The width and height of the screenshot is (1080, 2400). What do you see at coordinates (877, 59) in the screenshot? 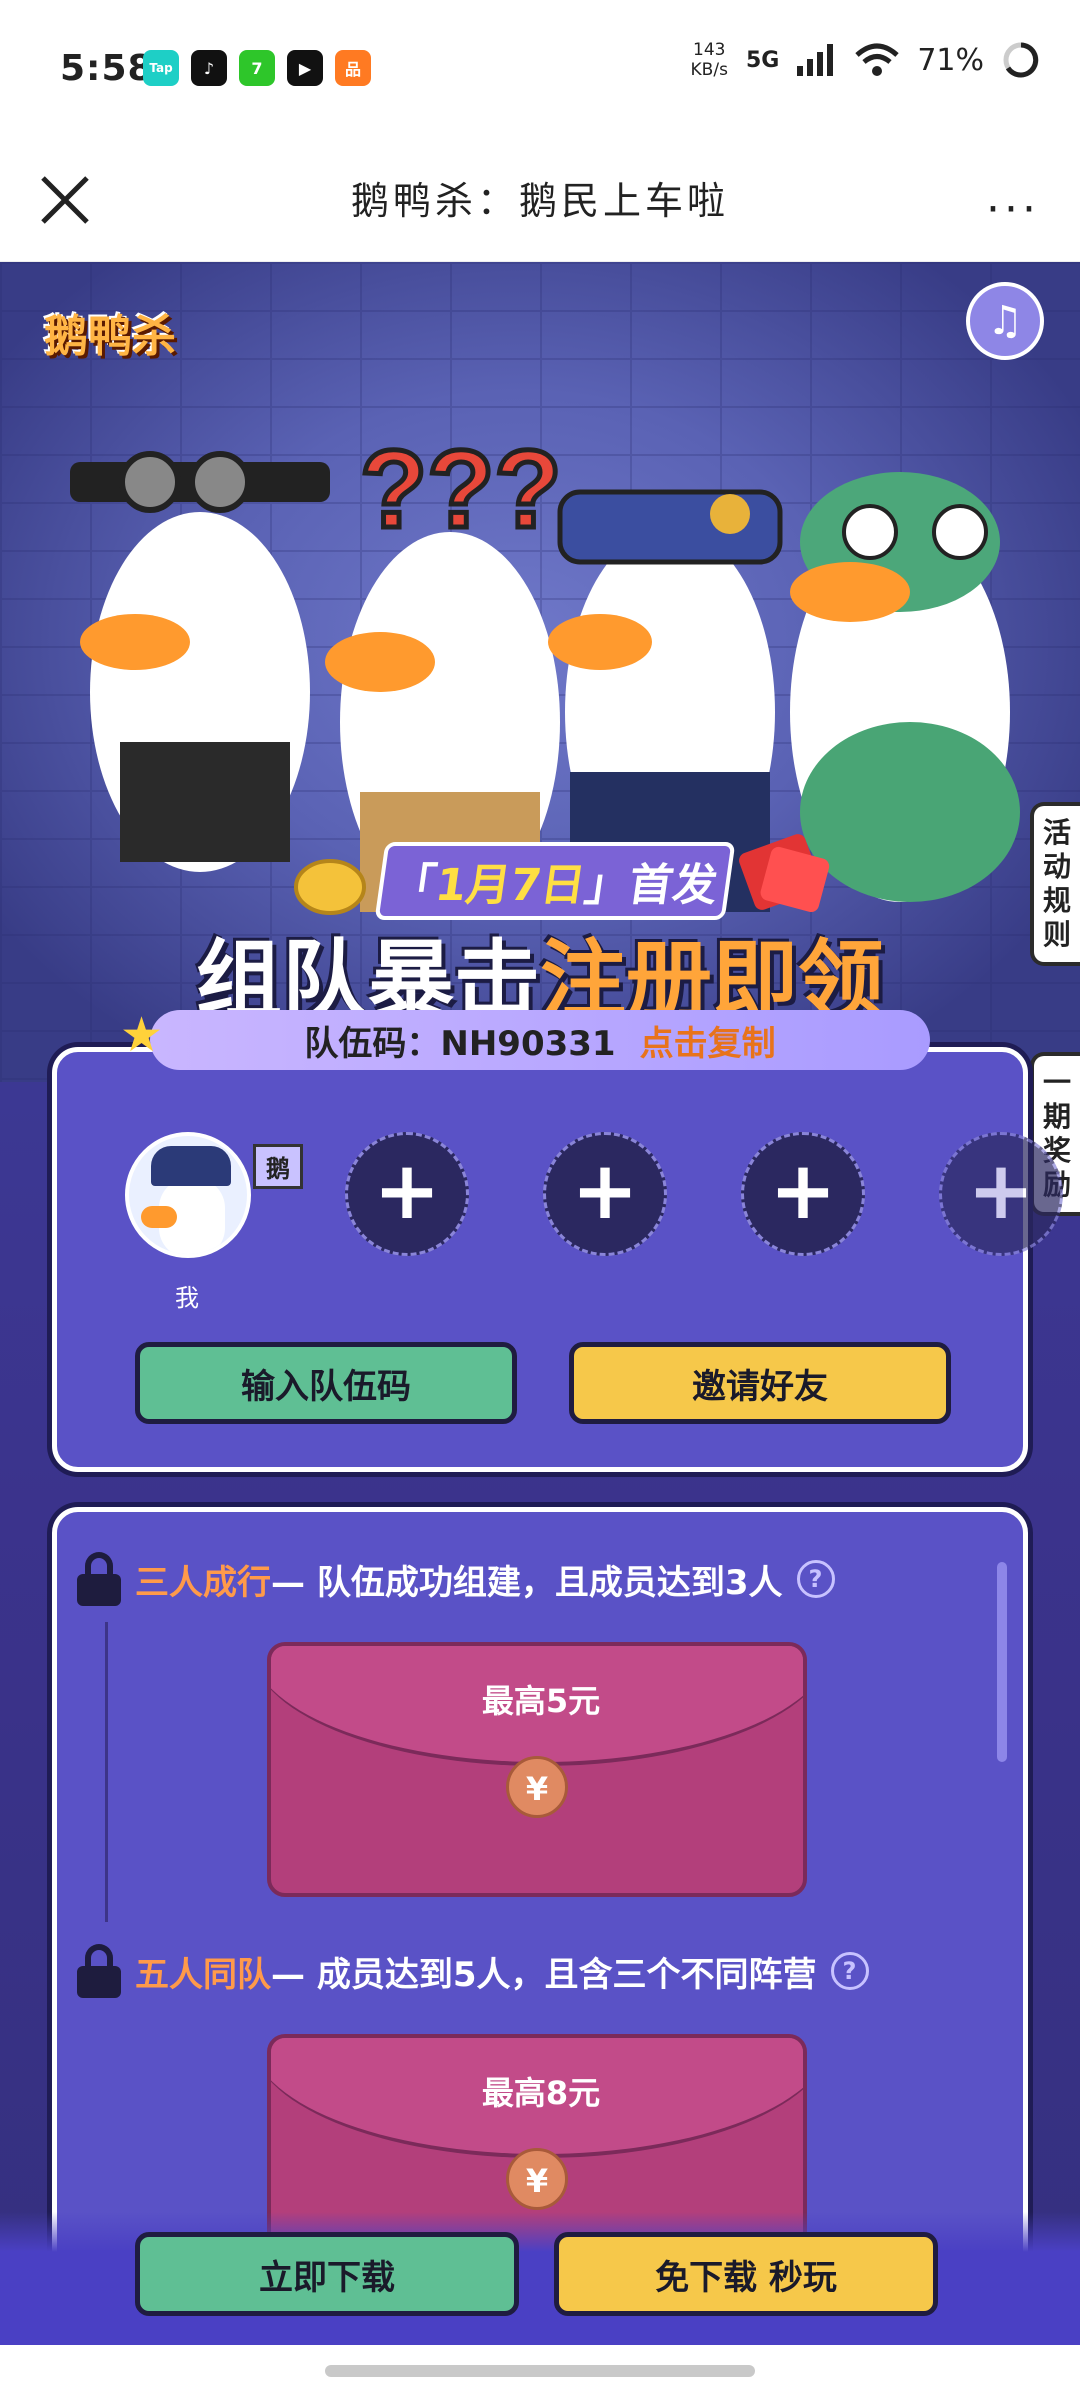
I see `wifi-icon` at bounding box center [877, 59].